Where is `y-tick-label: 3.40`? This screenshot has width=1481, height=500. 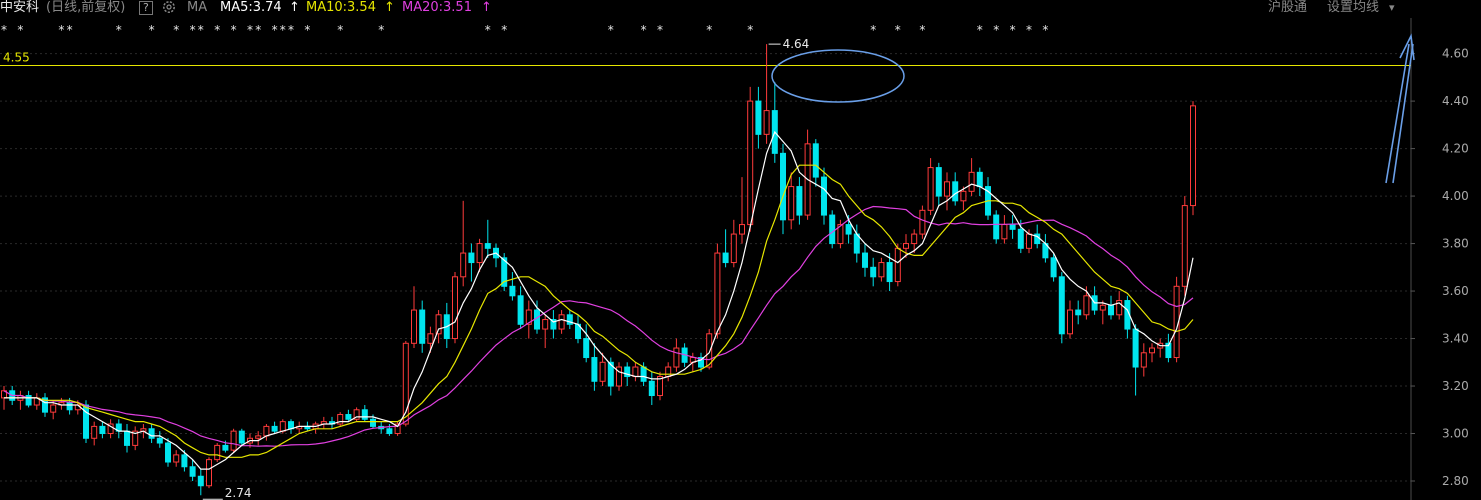
y-tick-label: 3.40 is located at coordinates (1455, 339).